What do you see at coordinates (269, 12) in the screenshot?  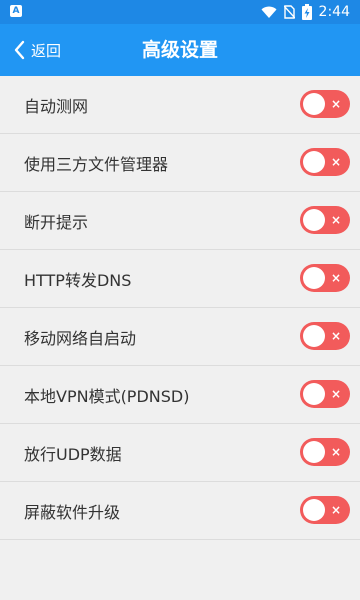 I see `wifi-icon` at bounding box center [269, 12].